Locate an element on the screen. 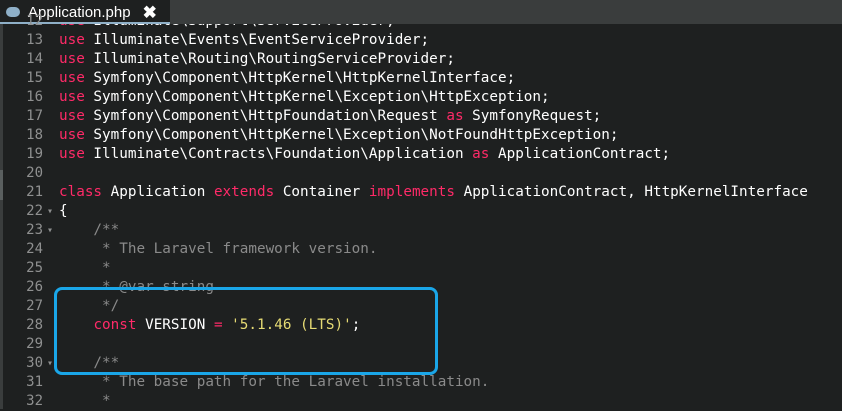 This screenshot has height=411, width=842. code-token: ApplicationContract, HttpKernelInterface is located at coordinates (631, 192).